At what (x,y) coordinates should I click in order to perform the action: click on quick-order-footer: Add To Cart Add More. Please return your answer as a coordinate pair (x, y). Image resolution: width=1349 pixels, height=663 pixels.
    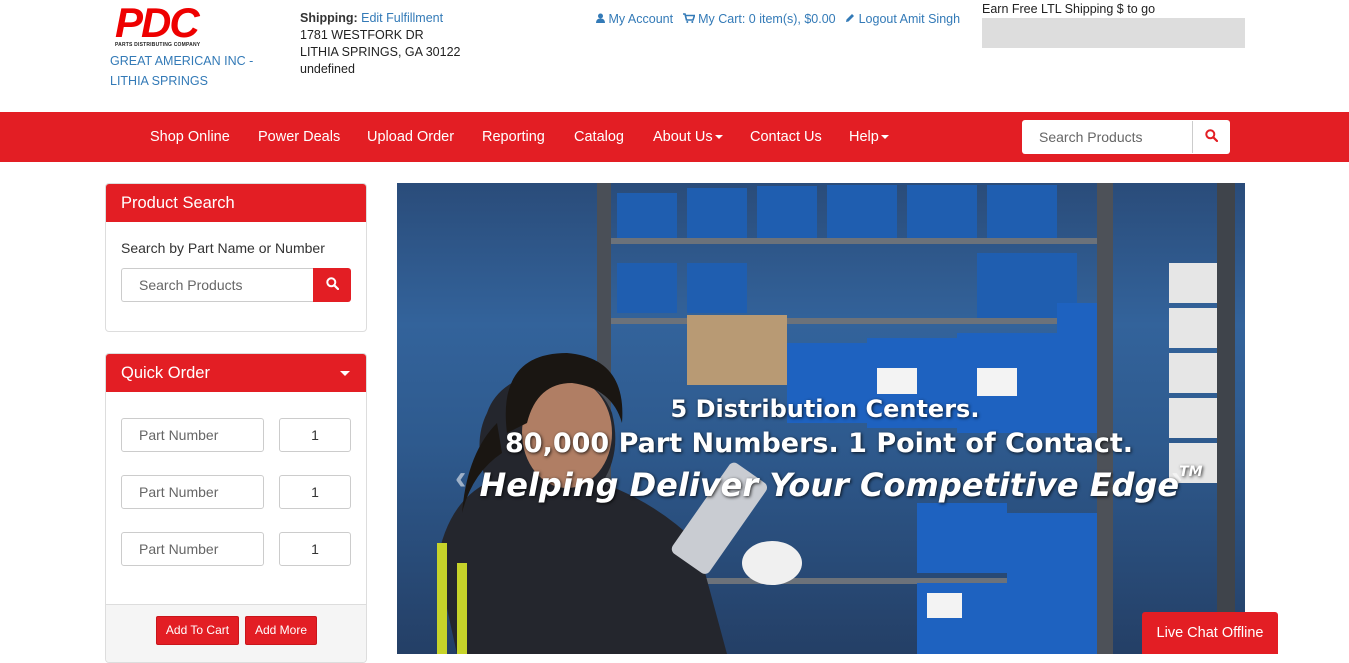
    Looking at the image, I should click on (236, 633).